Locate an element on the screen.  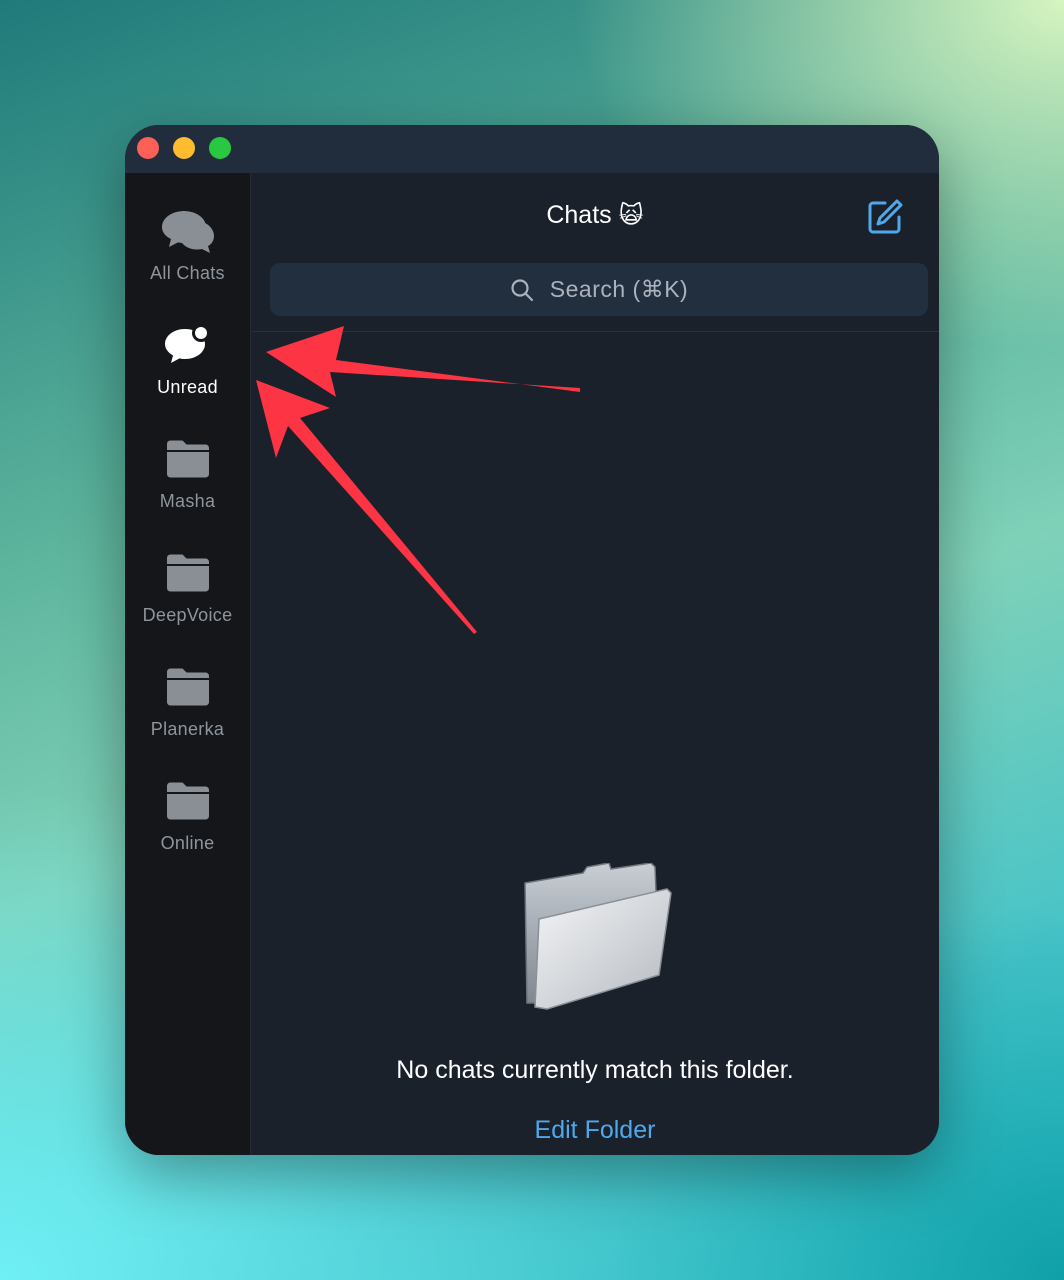
header-divider is located at coordinates (595, 331).